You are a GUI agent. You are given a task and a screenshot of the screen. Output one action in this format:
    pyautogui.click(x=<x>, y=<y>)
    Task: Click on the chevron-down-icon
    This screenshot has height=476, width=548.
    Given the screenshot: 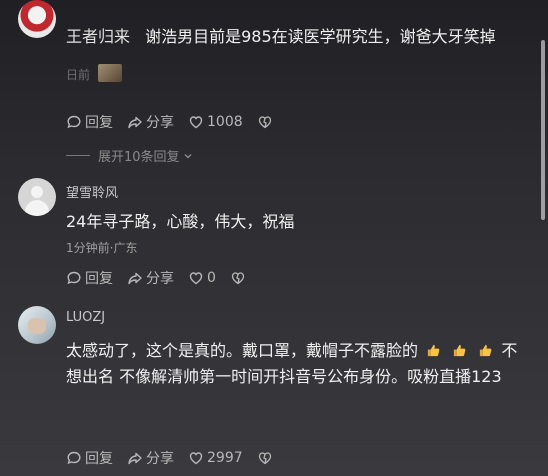 What is the action you would take?
    pyautogui.click(x=188, y=155)
    